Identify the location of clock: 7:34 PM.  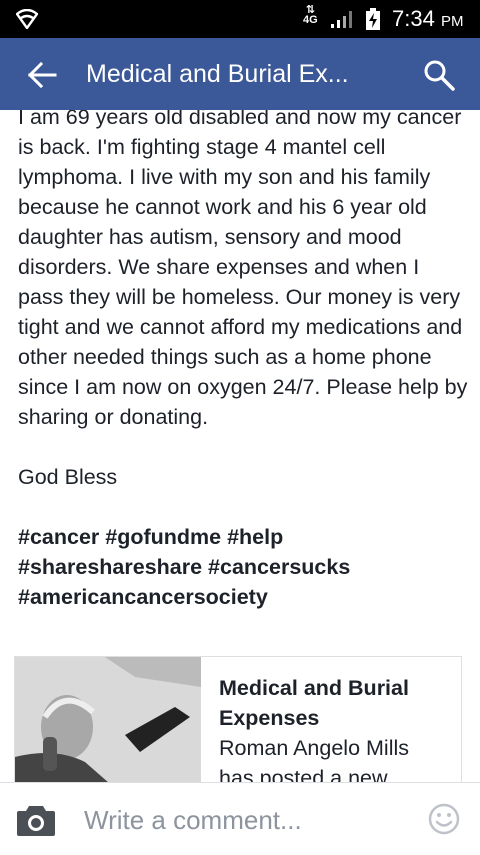
(427, 20).